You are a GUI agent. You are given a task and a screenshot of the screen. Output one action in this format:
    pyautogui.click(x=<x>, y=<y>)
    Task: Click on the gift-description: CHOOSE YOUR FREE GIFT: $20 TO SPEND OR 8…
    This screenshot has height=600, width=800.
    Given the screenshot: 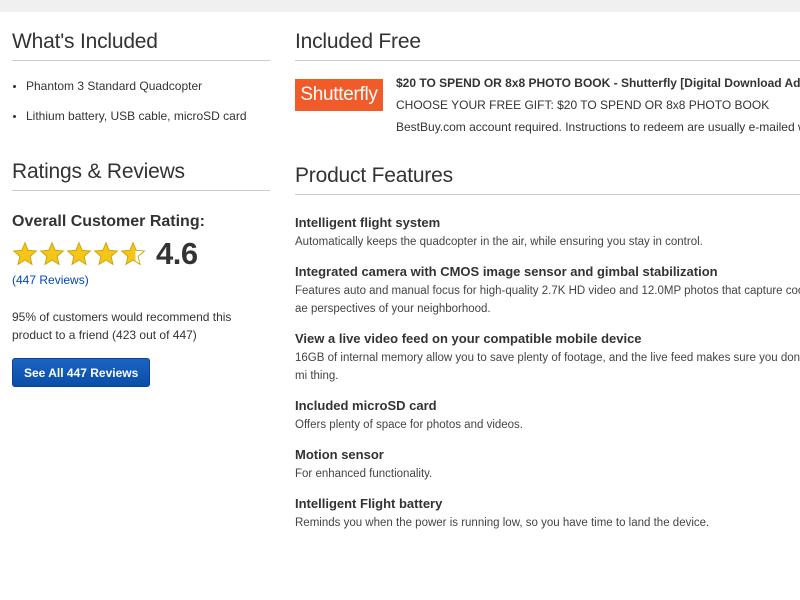 What is the action you would take?
    pyautogui.click(x=583, y=105)
    